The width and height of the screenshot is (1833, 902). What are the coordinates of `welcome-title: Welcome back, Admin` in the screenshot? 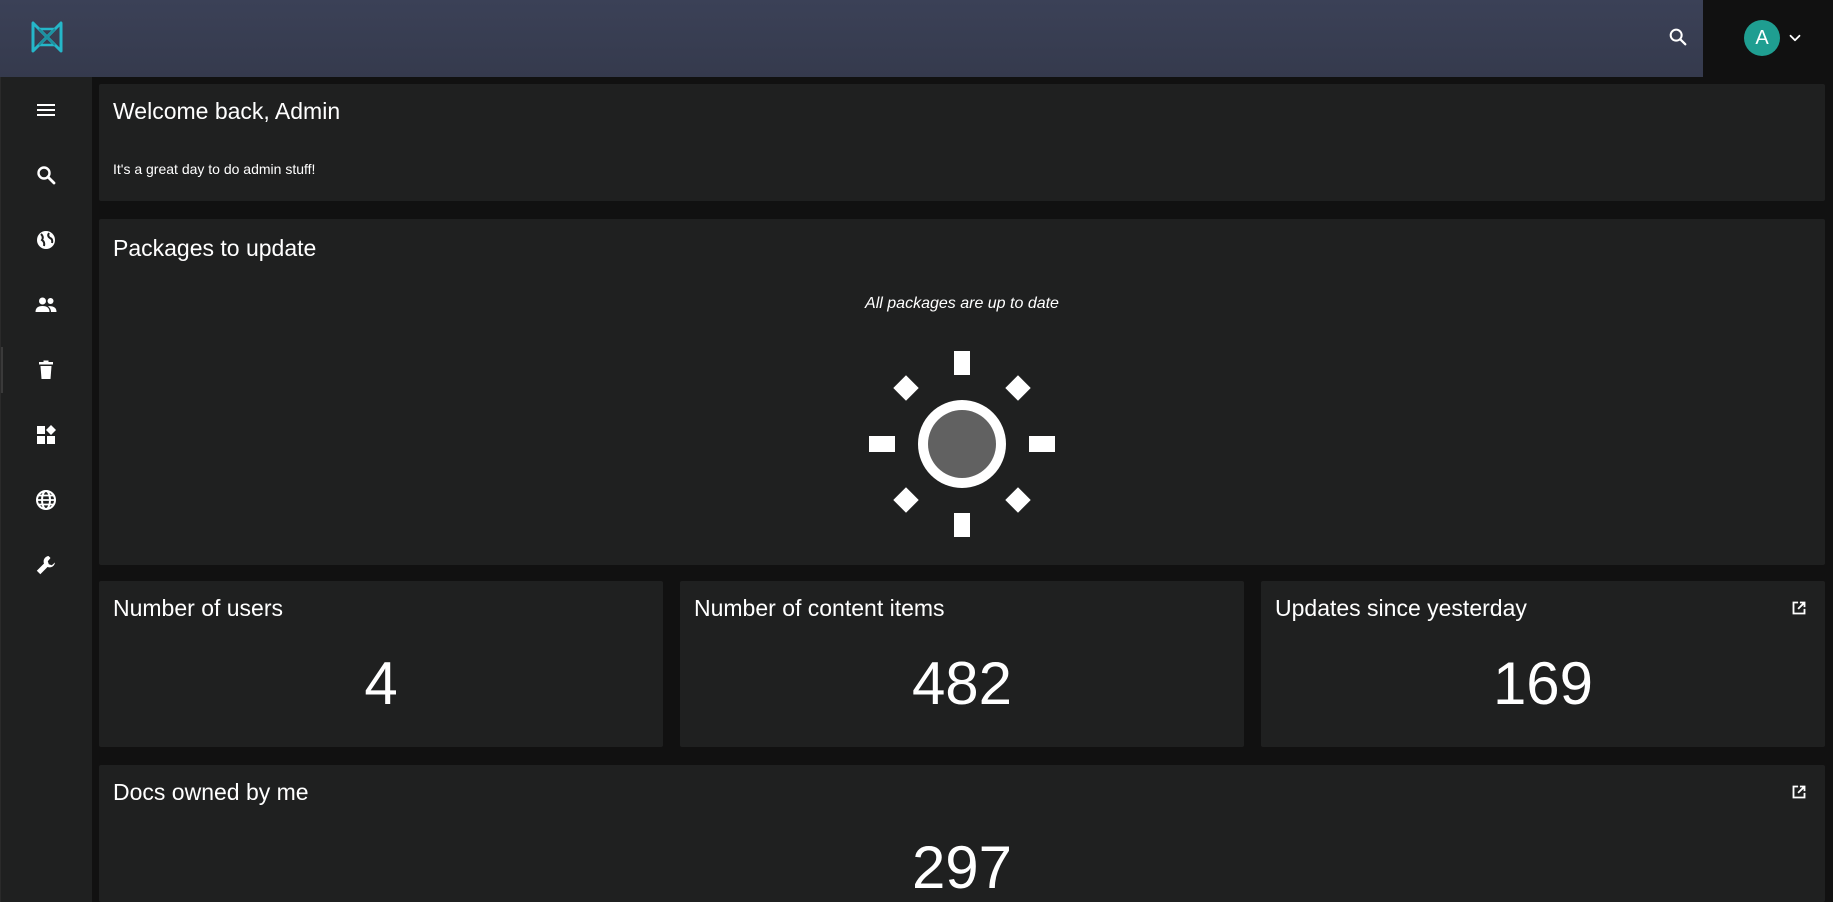 It's located at (227, 111).